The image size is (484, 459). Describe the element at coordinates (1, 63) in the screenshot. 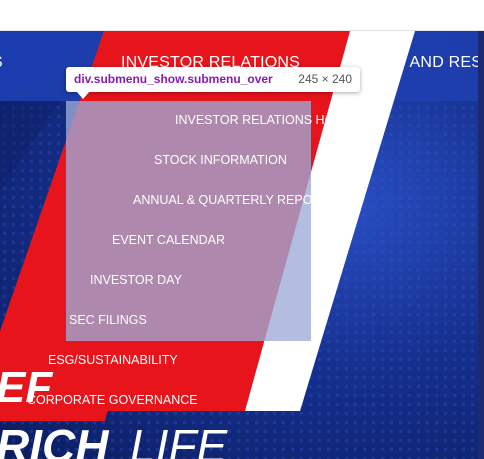

I see `nav-item-partial: S` at that location.